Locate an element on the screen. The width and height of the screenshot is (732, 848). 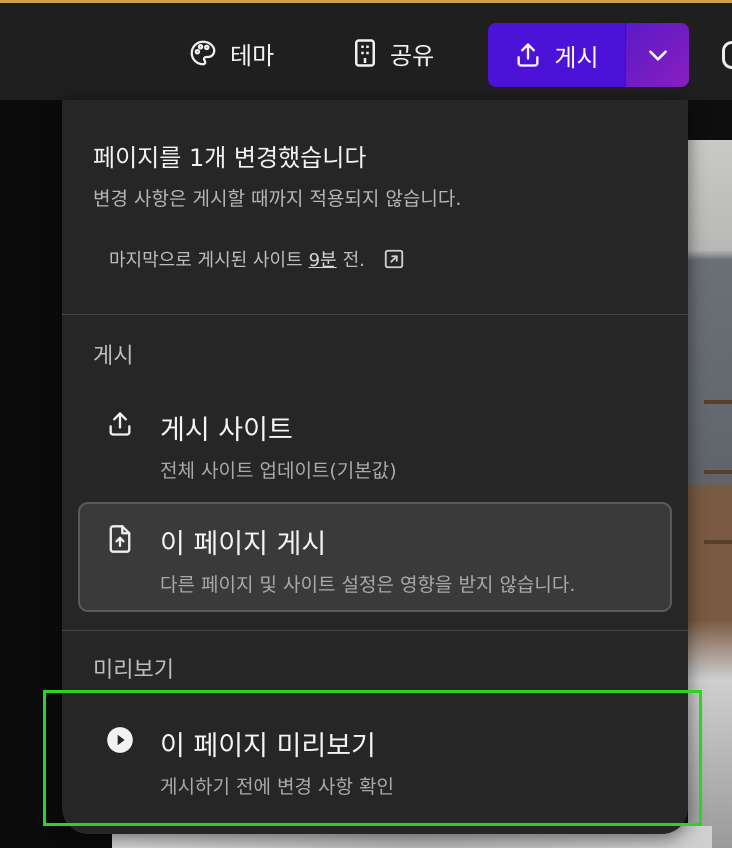
panel-subtitle: 변경 사항은 게시할 때까지 적용되지 않습니다. is located at coordinates (277, 199).